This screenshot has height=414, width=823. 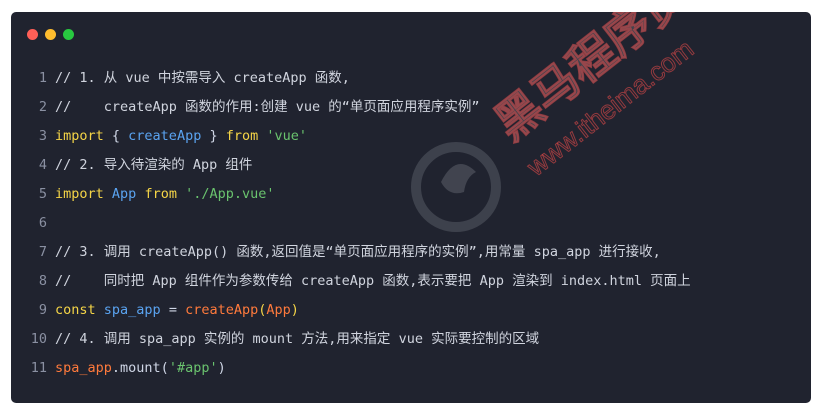 I want to click on maximize-window-icon, so click(x=68, y=34).